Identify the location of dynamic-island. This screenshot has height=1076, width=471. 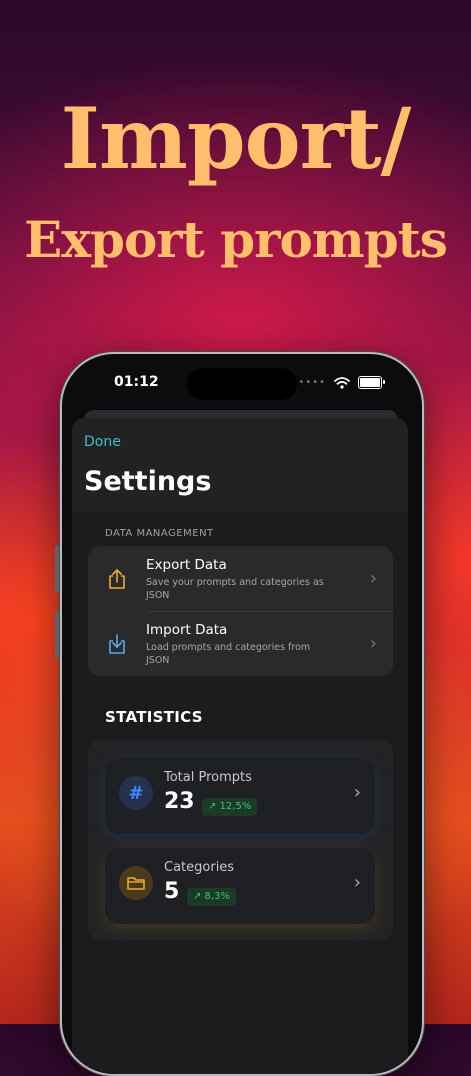
(242, 384).